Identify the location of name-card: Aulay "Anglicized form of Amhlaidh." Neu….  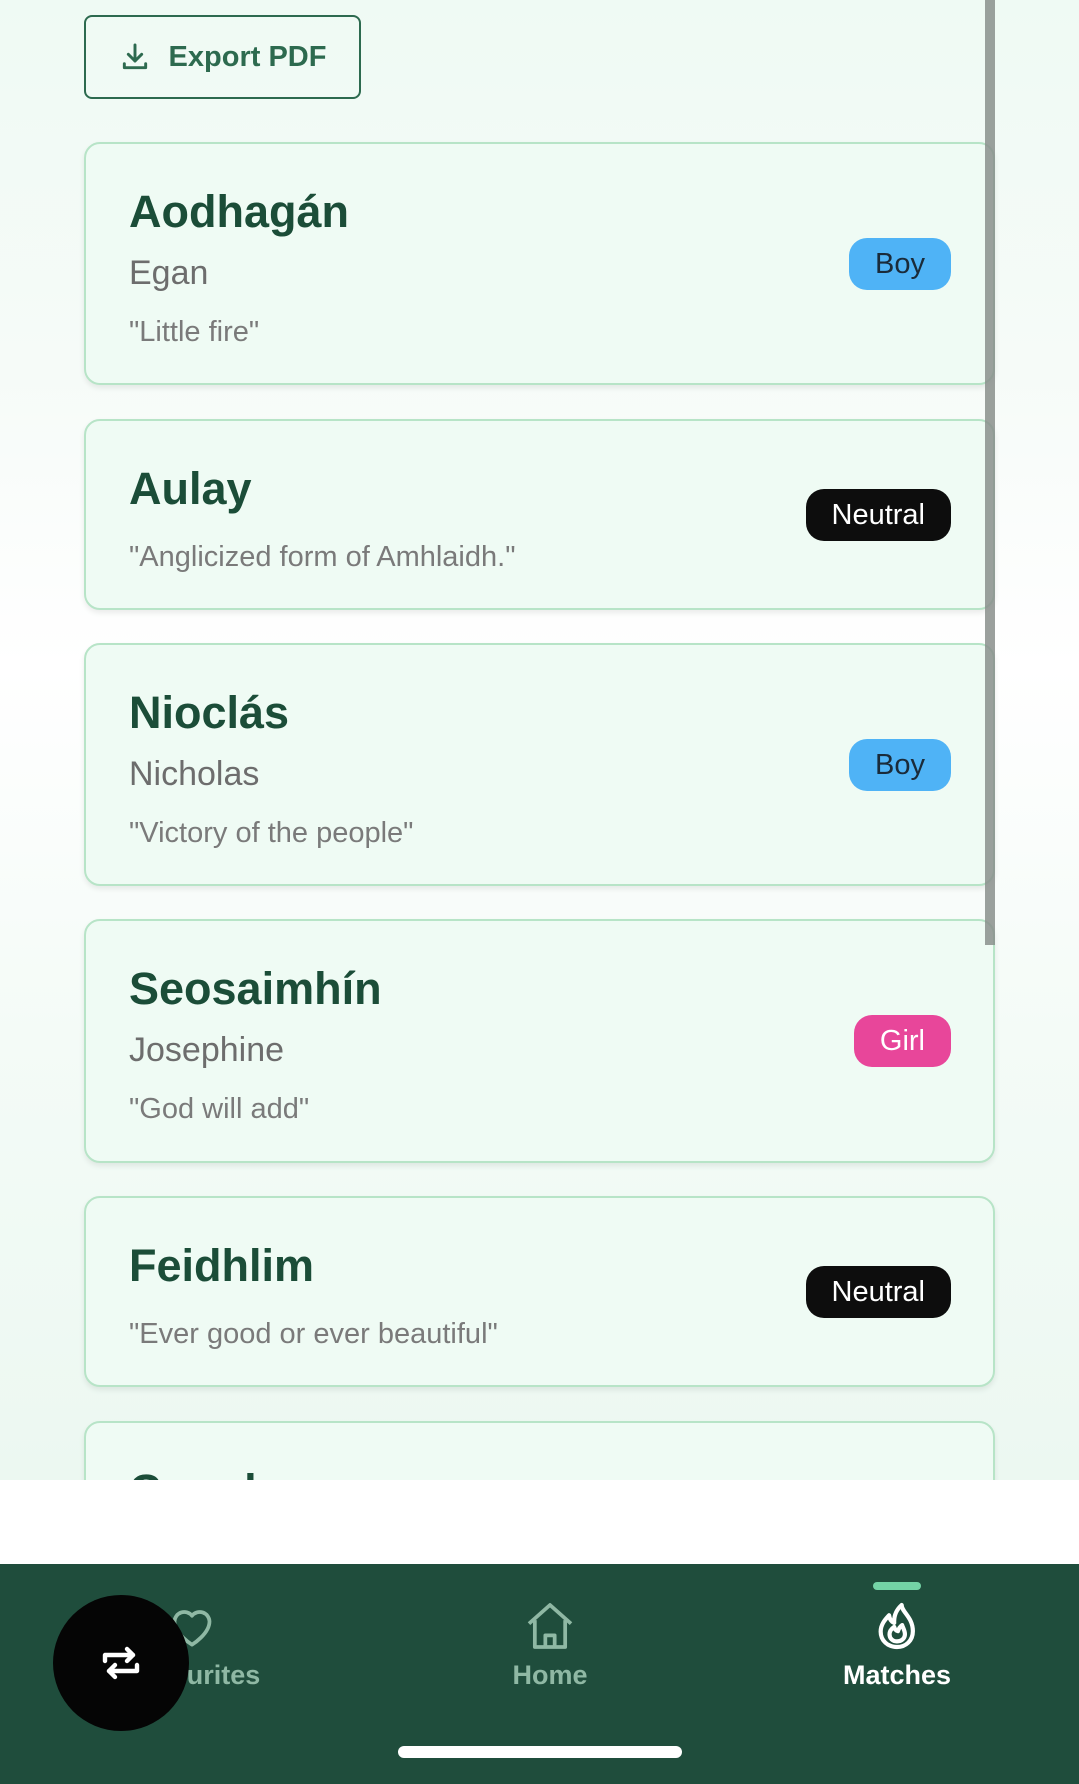
(539, 514).